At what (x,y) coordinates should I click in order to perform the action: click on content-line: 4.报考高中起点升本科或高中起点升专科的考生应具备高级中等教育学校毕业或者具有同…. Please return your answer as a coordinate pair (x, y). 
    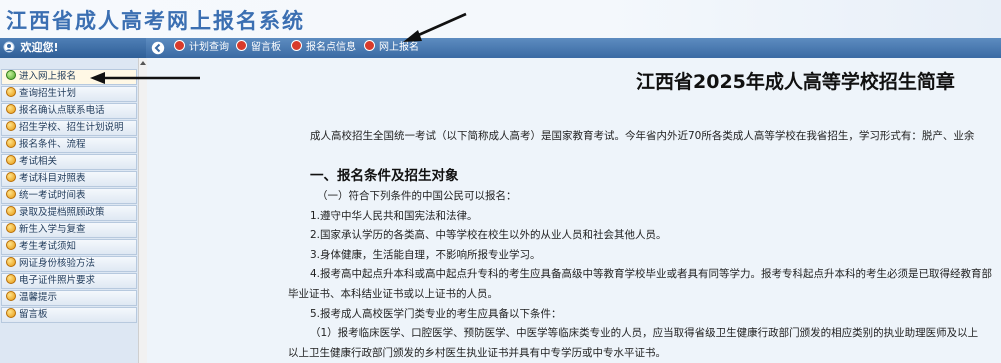
    Looking at the image, I should click on (651, 274).